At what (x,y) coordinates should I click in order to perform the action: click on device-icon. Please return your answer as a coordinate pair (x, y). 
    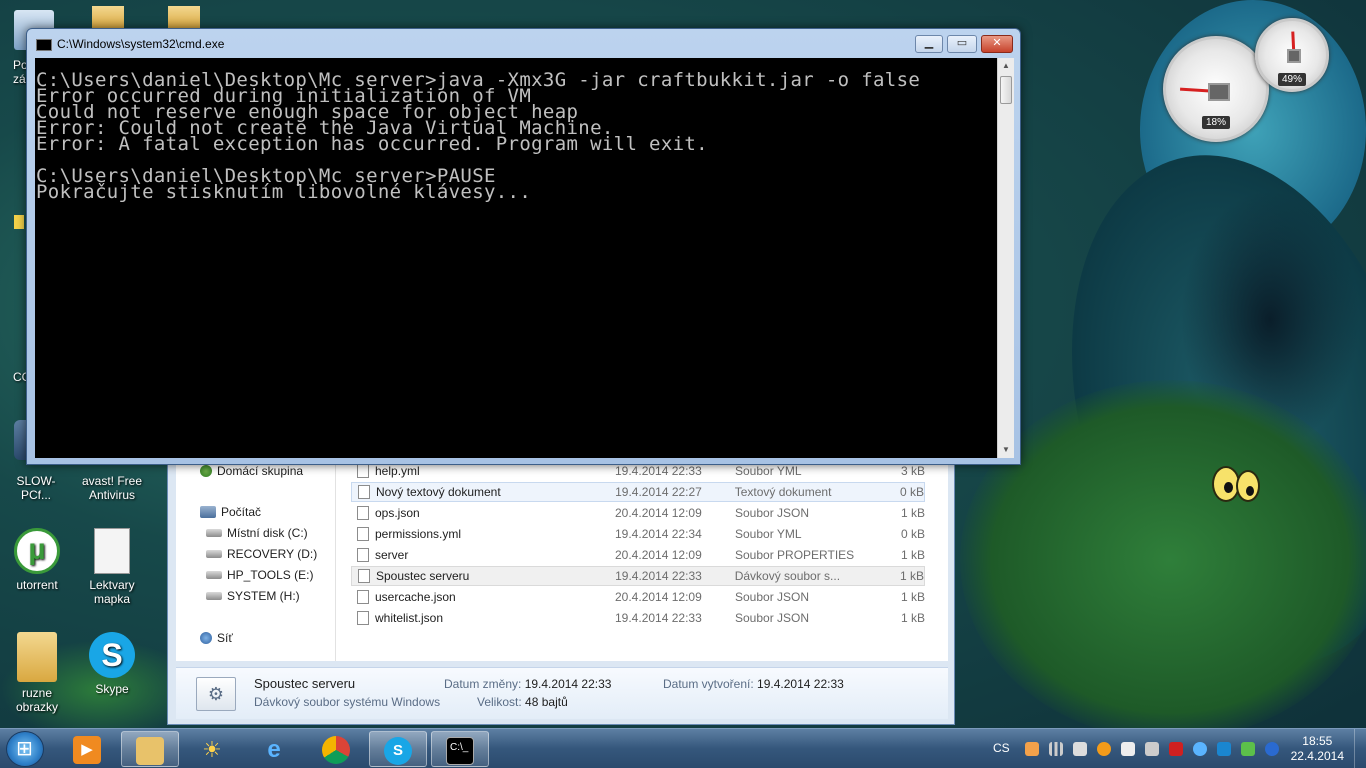
    Looking at the image, I should click on (1080, 749).